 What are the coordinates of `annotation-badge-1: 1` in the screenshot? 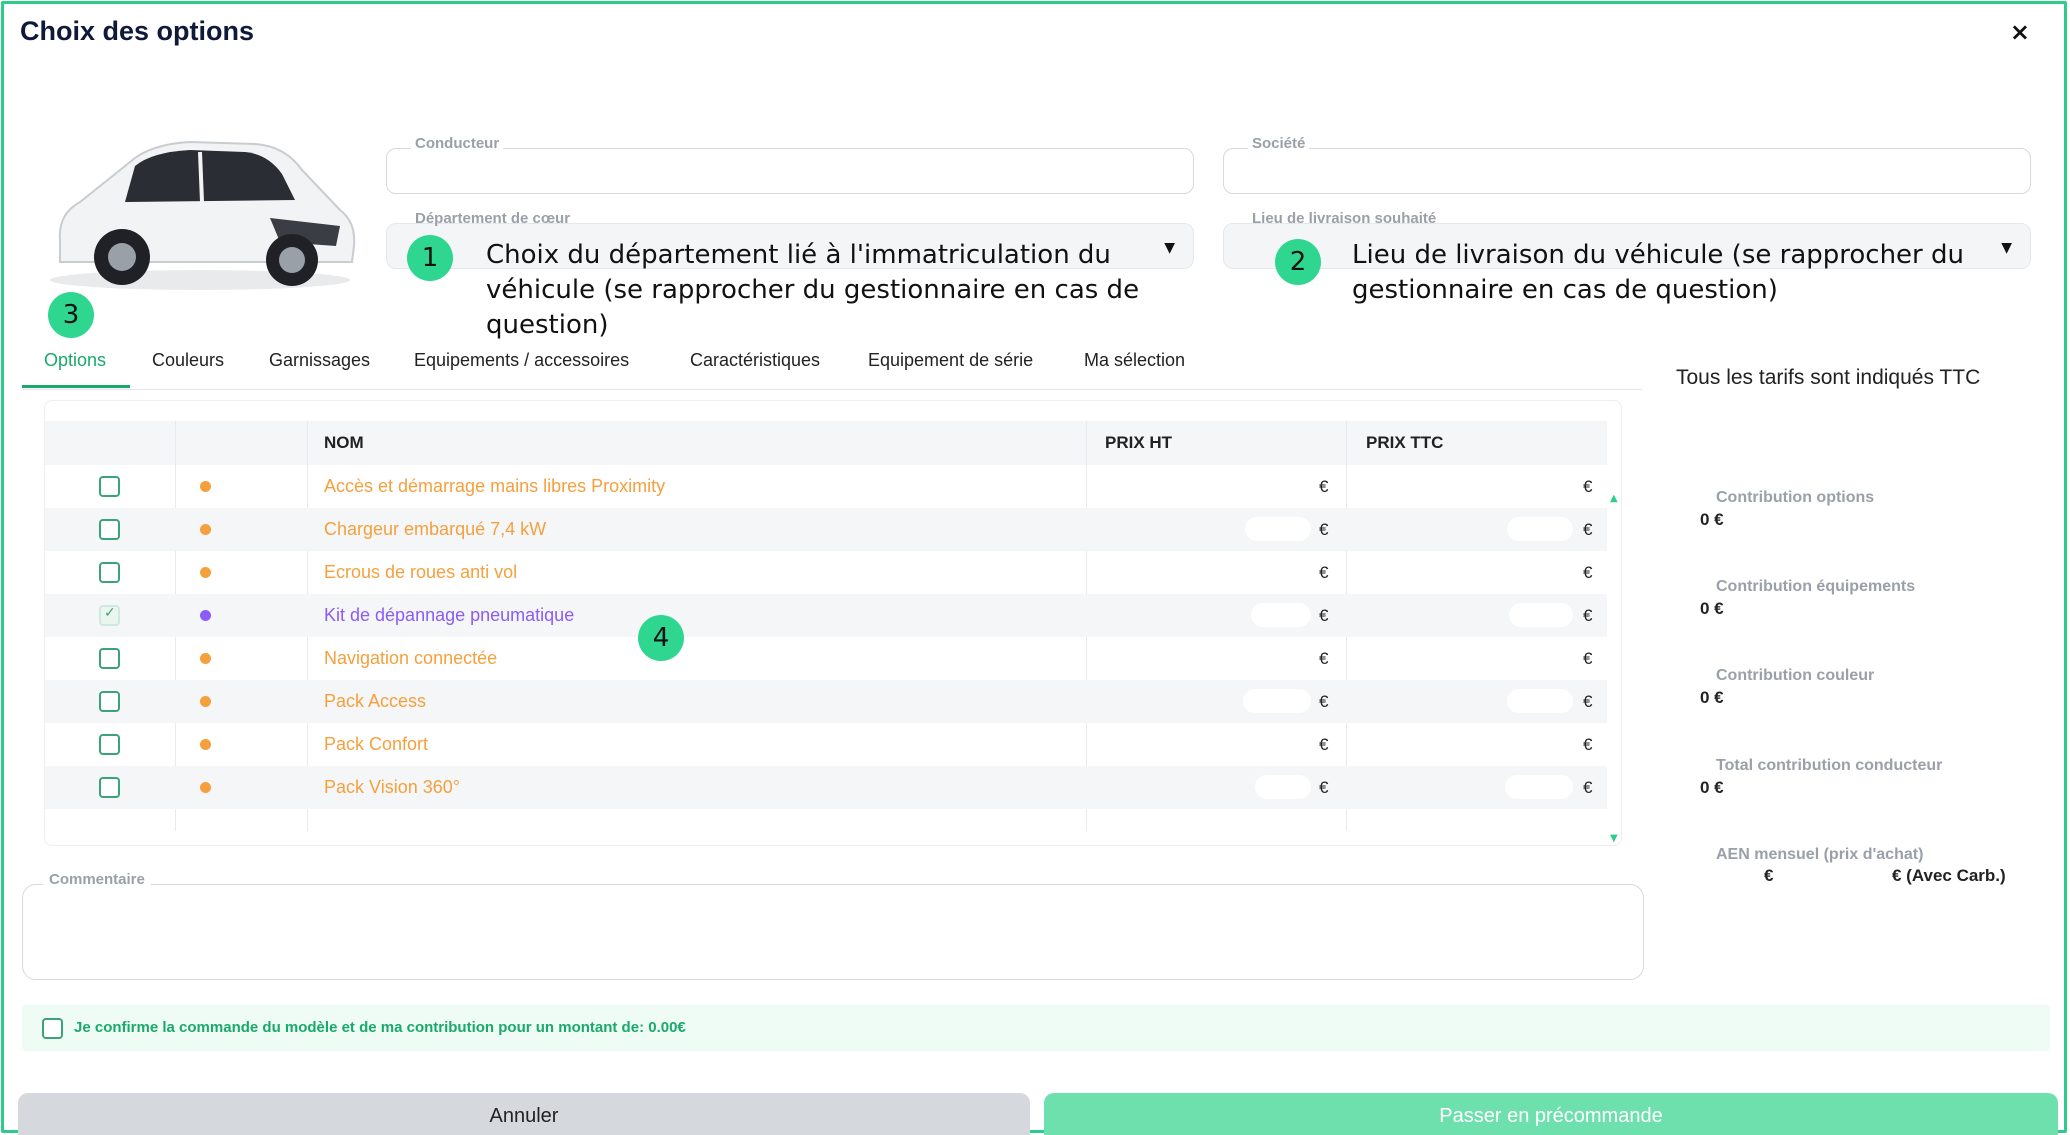 It's located at (430, 258).